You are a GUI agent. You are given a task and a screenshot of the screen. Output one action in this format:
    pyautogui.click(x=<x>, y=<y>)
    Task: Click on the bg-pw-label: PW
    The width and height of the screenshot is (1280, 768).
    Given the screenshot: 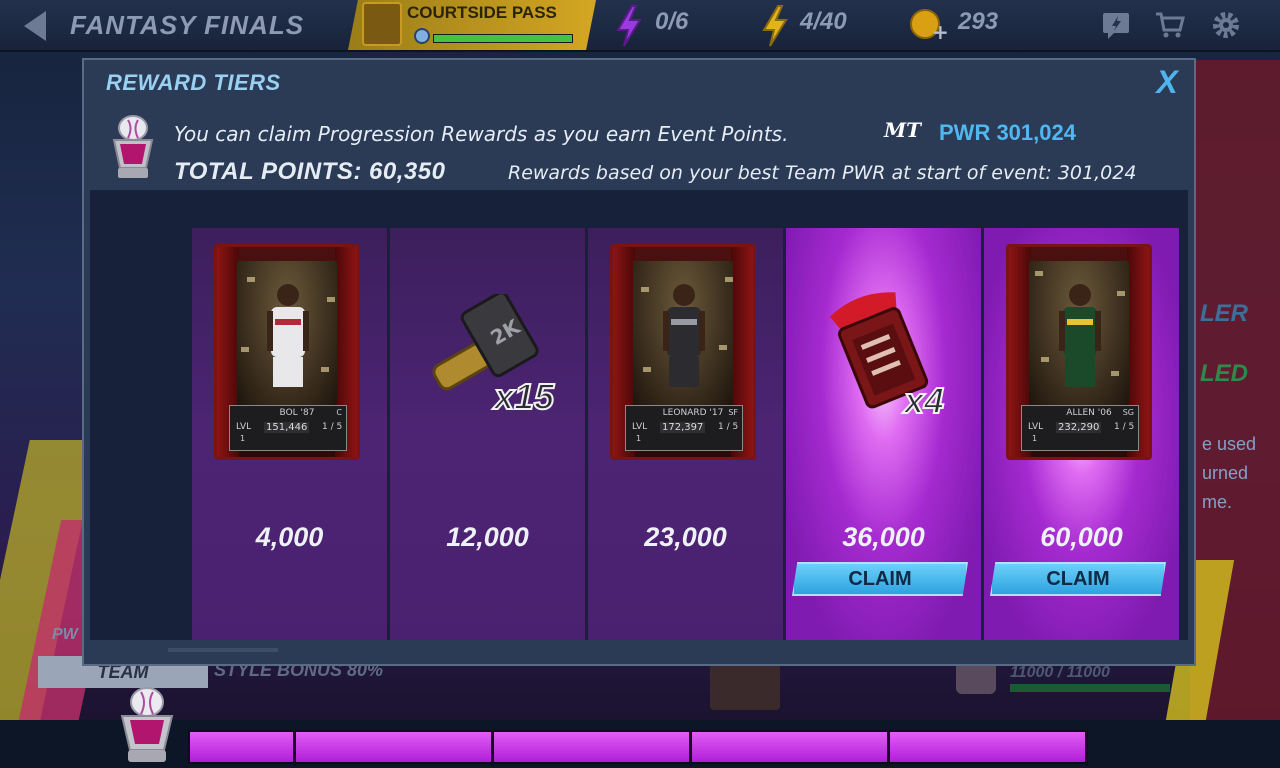 What is the action you would take?
    pyautogui.click(x=65, y=634)
    